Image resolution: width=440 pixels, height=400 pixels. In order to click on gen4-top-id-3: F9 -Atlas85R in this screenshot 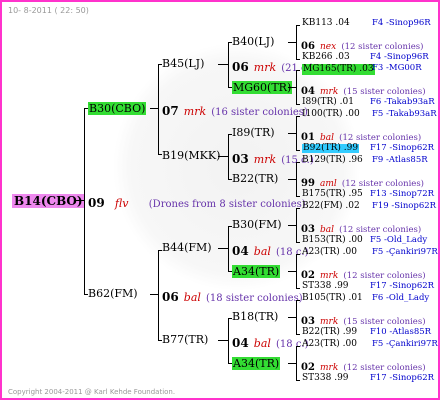, I will do `click(400, 160)`.